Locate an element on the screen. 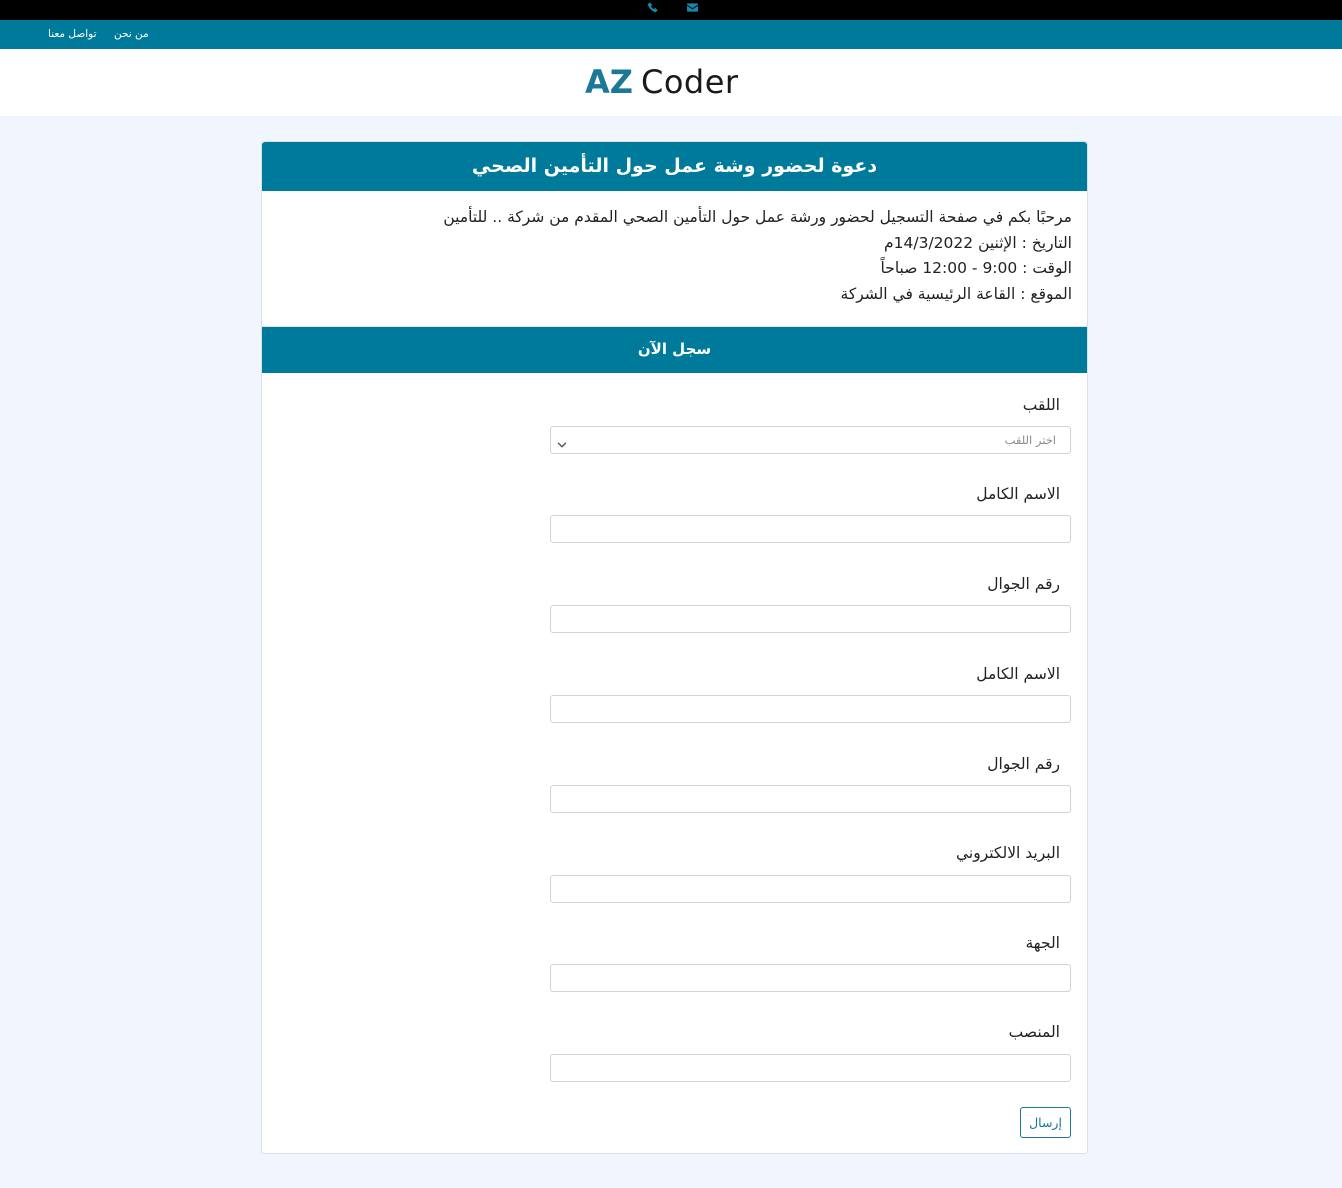 The image size is (1342, 1188). full-name-label: الاسم الكامل is located at coordinates (1018, 494).